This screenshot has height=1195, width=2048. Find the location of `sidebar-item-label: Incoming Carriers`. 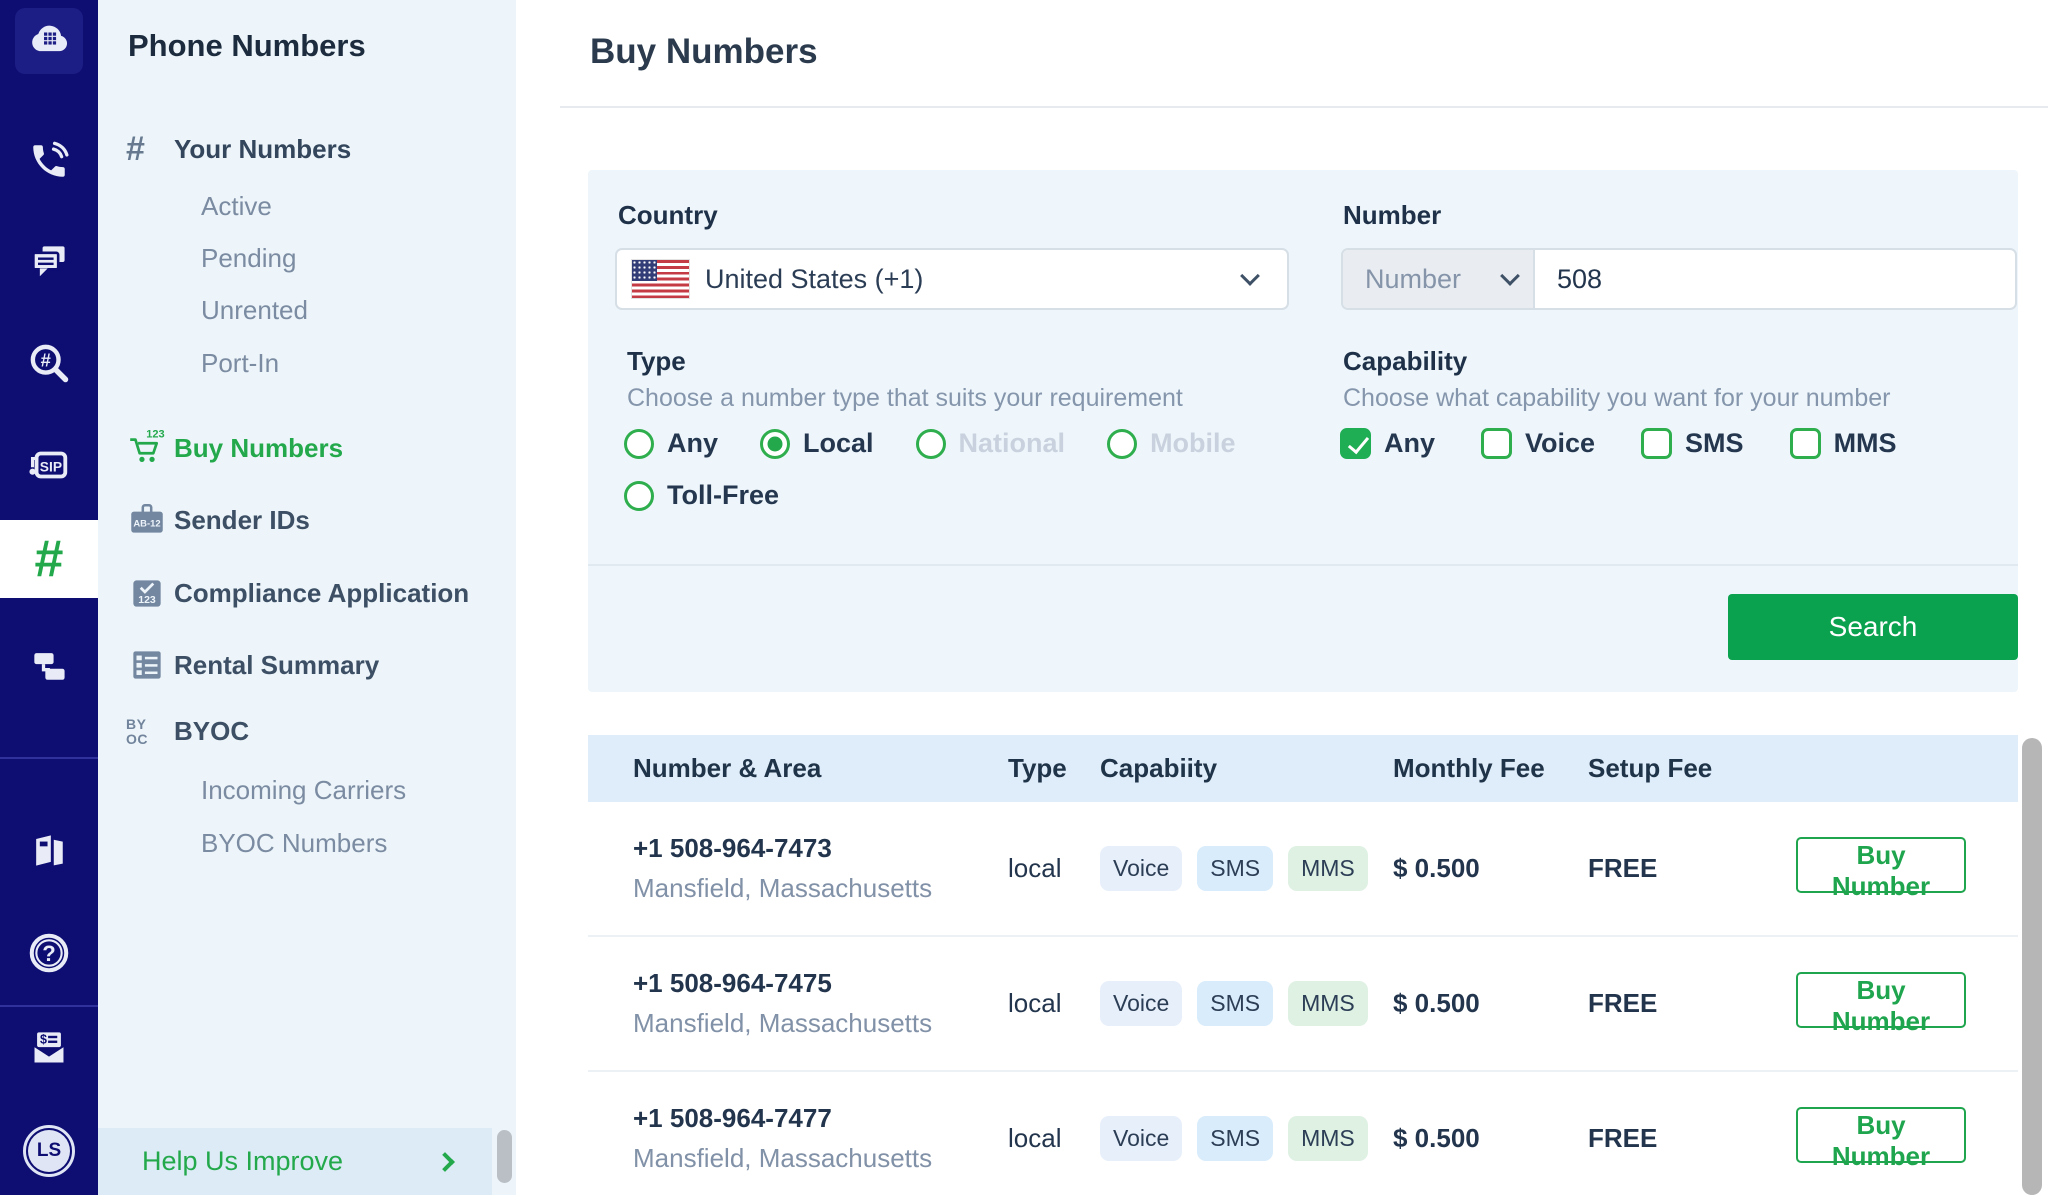

sidebar-item-label: Incoming Carriers is located at coordinates (304, 790).